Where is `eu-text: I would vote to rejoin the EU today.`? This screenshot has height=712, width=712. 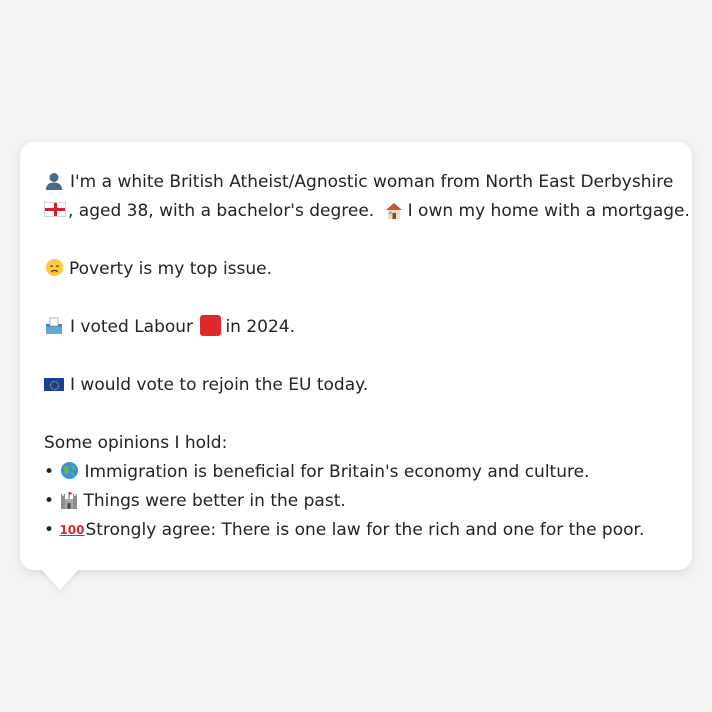 eu-text: I would vote to rejoin the EU today. is located at coordinates (219, 385).